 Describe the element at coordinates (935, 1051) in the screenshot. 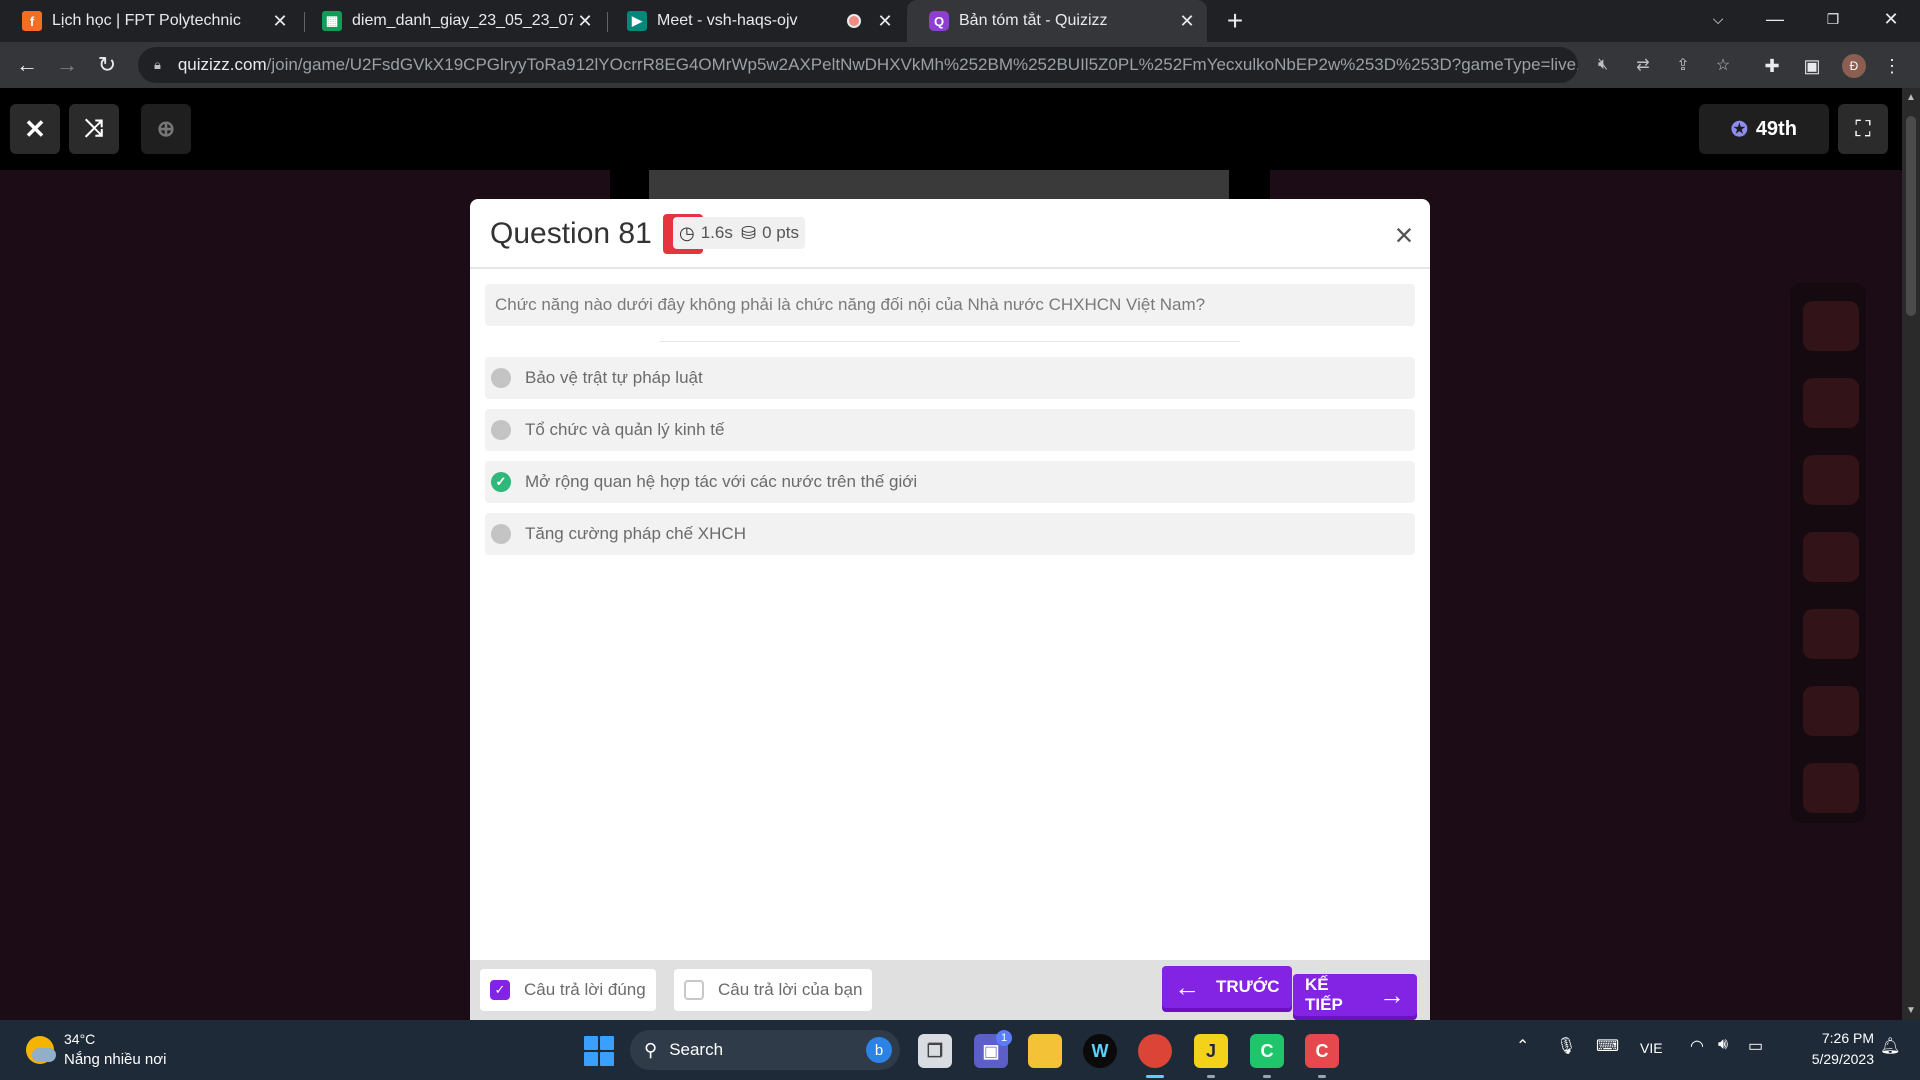

I see `task-view-icon: ❐` at that location.